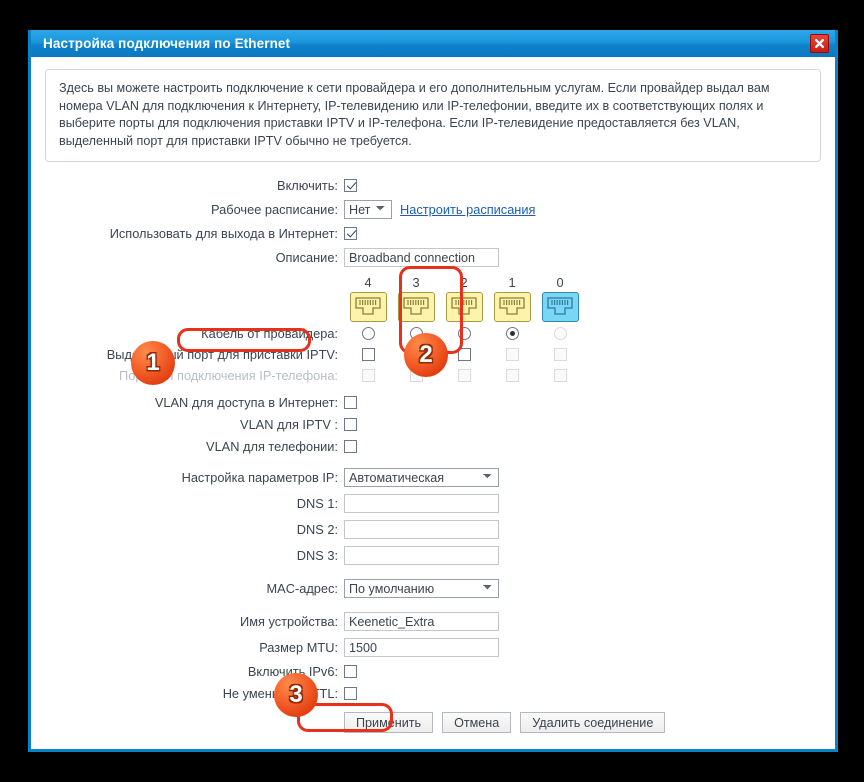 This screenshot has height=782, width=864. I want to click on ttl-label: Не уменьшать TTL:, so click(280, 693).